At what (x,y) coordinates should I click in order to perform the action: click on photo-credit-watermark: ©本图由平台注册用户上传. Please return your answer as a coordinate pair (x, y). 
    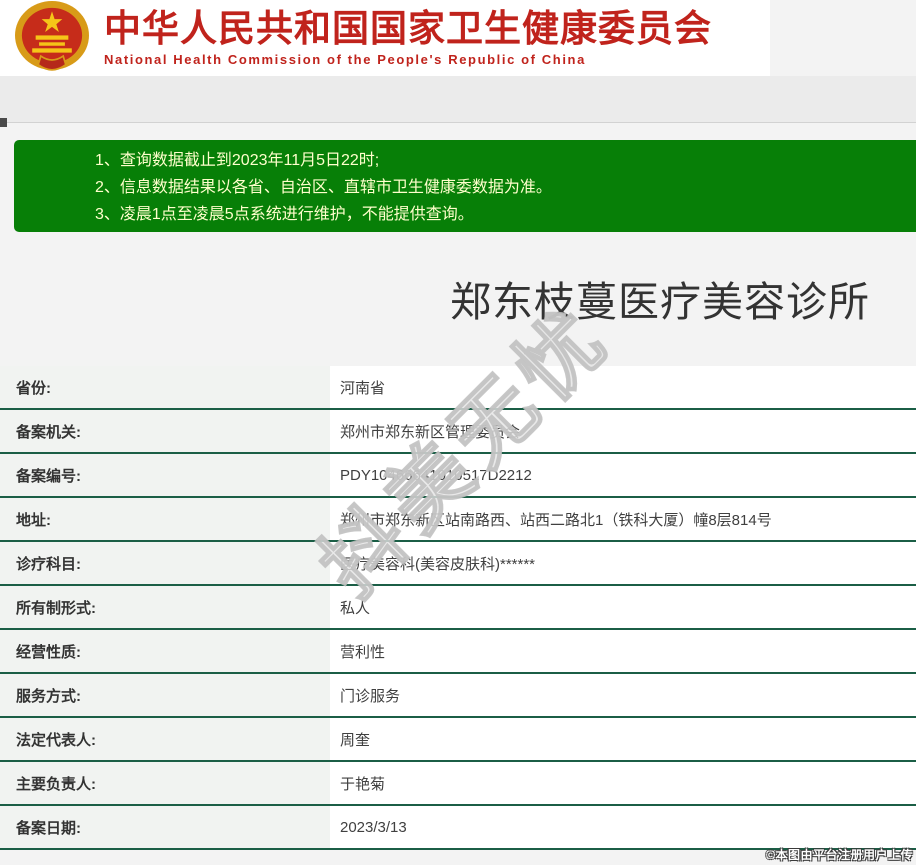
    Looking at the image, I should click on (839, 855).